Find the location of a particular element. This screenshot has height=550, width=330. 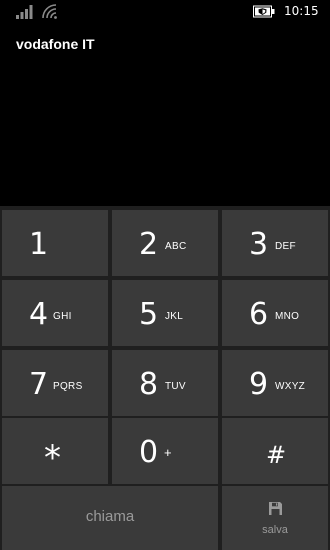

key-3: 3 DEF is located at coordinates (275, 243).